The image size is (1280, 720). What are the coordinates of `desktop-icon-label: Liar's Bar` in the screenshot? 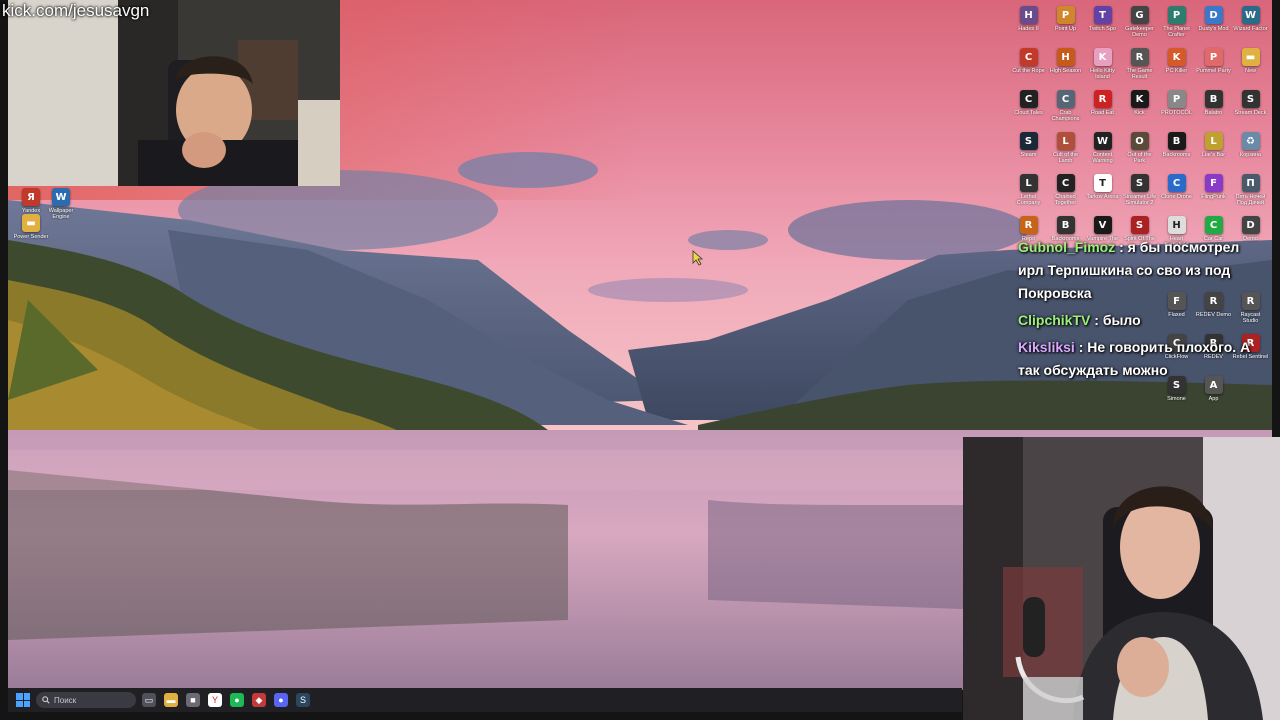 It's located at (1213, 155).